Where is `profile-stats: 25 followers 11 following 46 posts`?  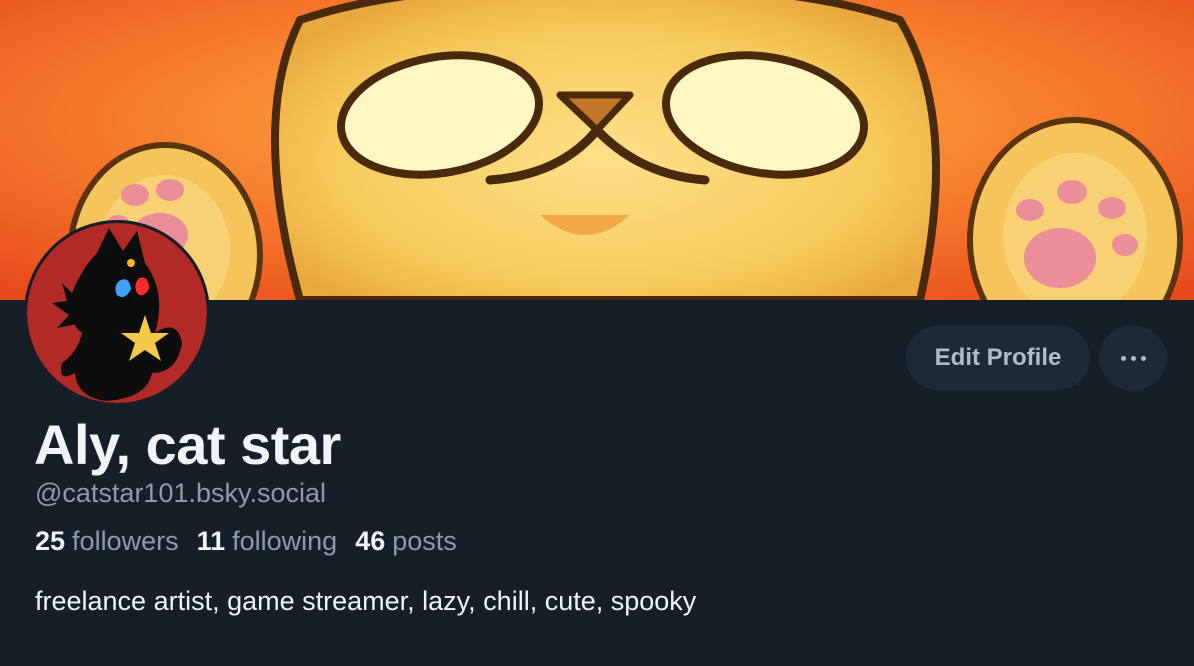 profile-stats: 25 followers 11 following 46 posts is located at coordinates (246, 541).